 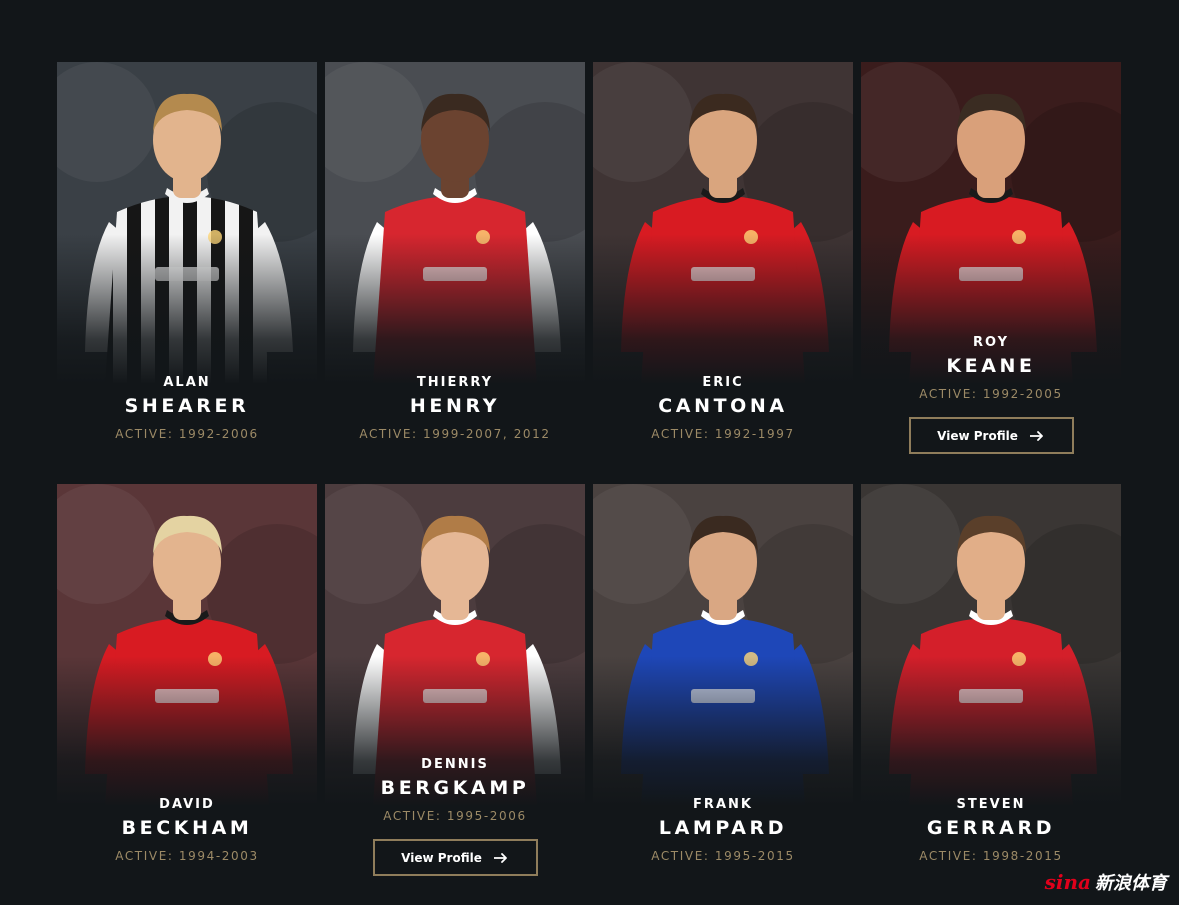 I want to click on player-first-name: THIERRY, so click(x=455, y=382).